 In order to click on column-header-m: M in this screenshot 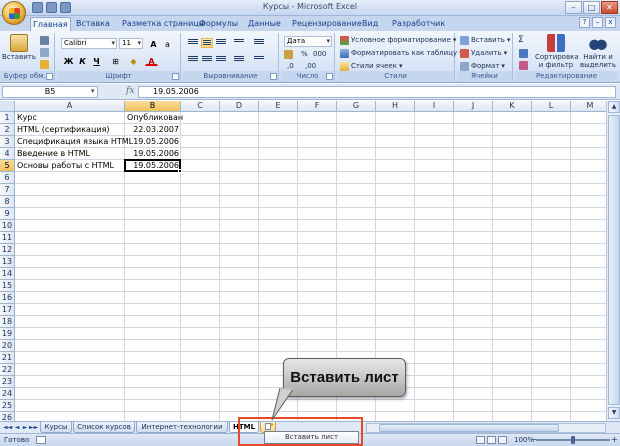, I will do `click(588, 106)`.